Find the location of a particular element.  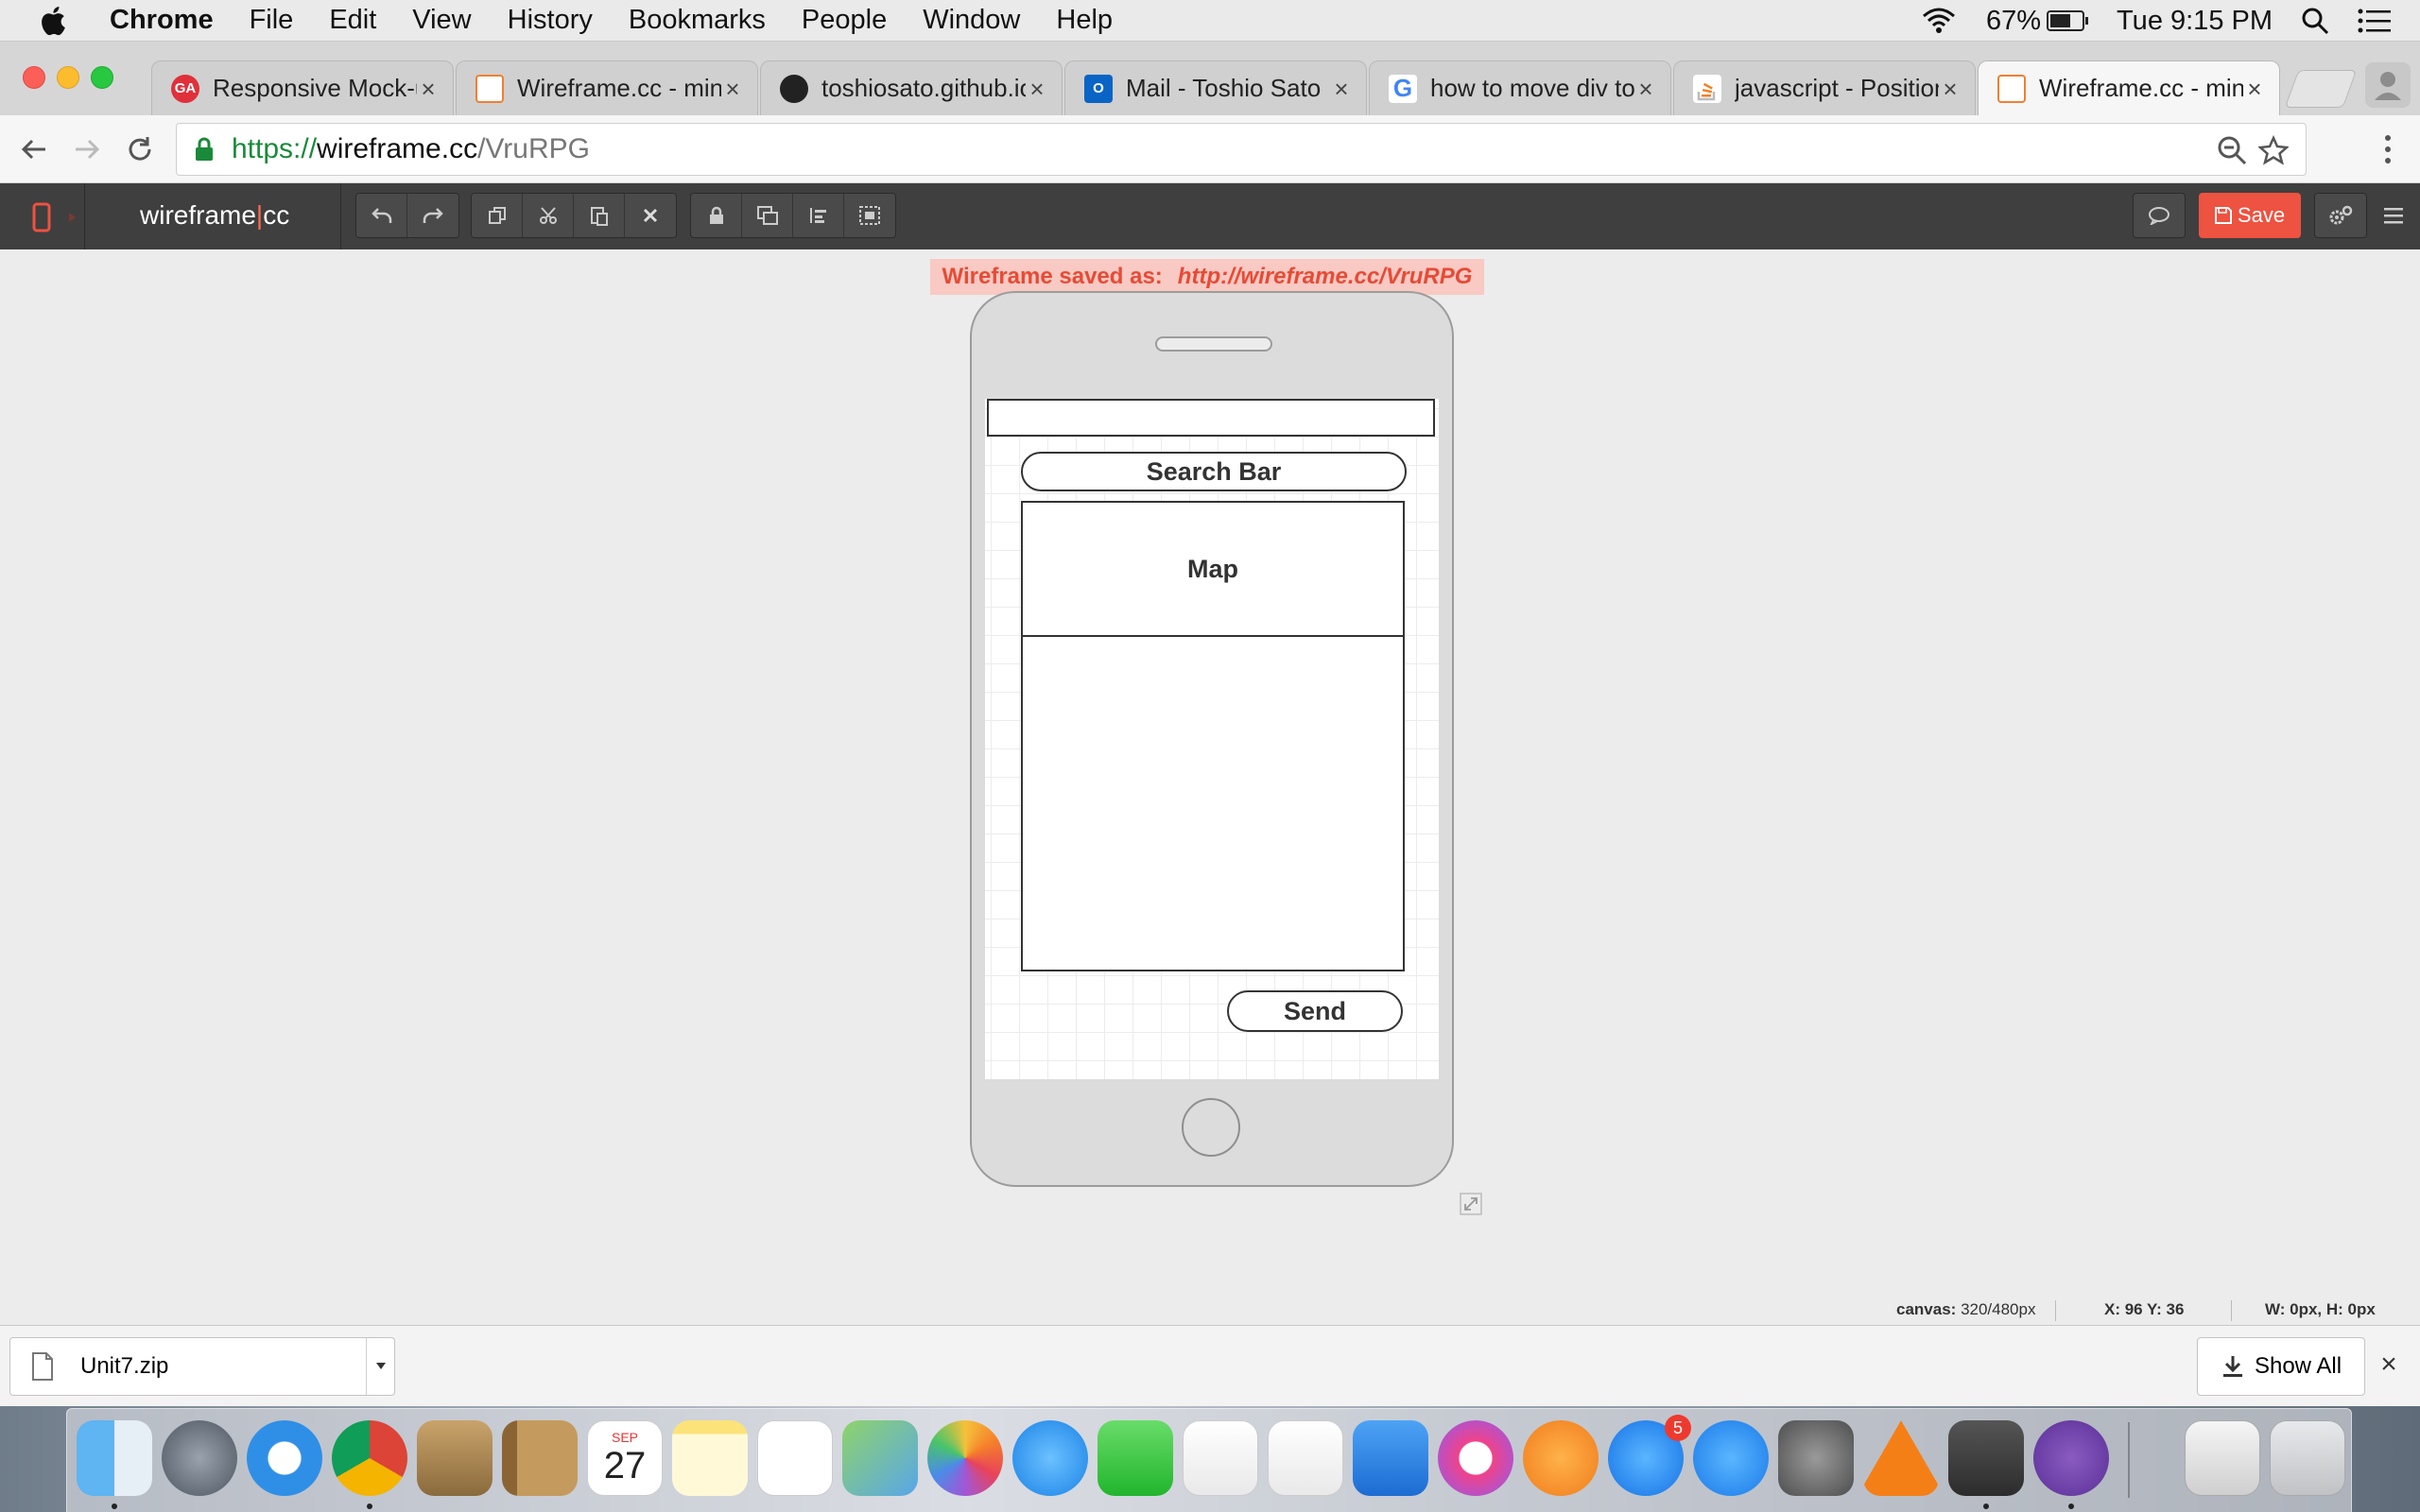

keynote-icon is located at coordinates (1390, 1458).